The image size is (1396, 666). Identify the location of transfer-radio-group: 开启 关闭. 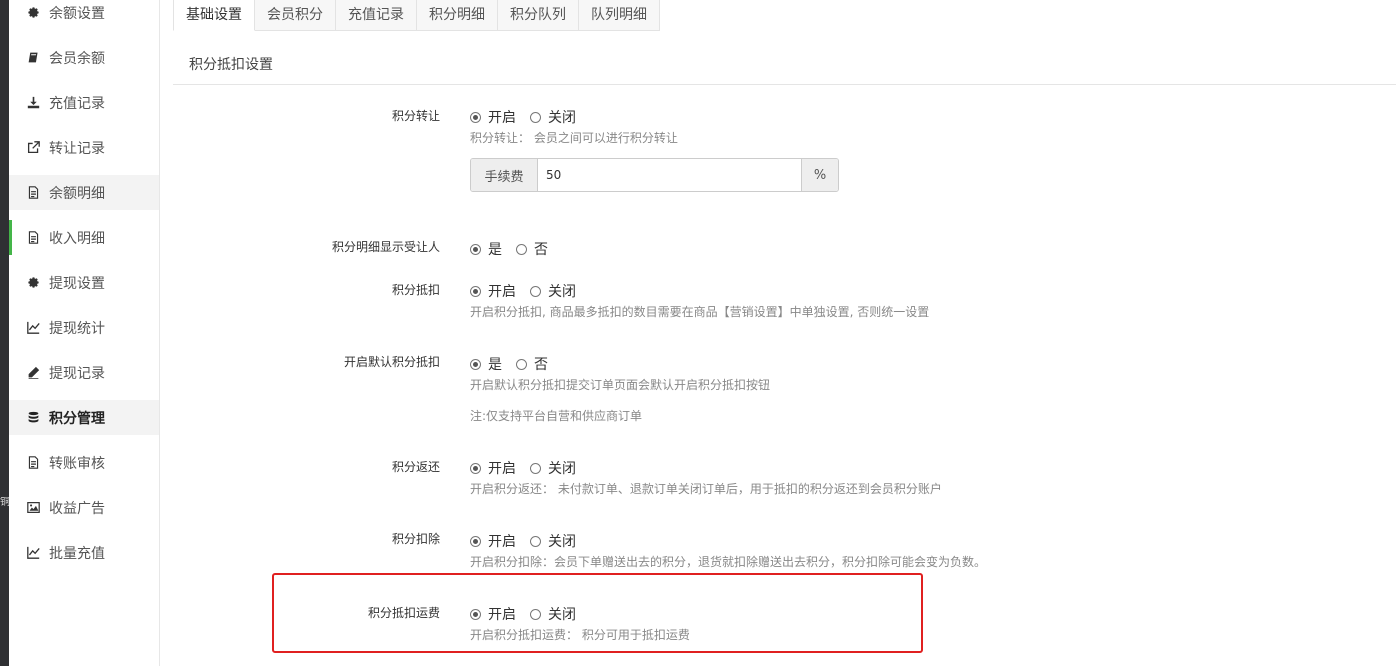
(530, 117).